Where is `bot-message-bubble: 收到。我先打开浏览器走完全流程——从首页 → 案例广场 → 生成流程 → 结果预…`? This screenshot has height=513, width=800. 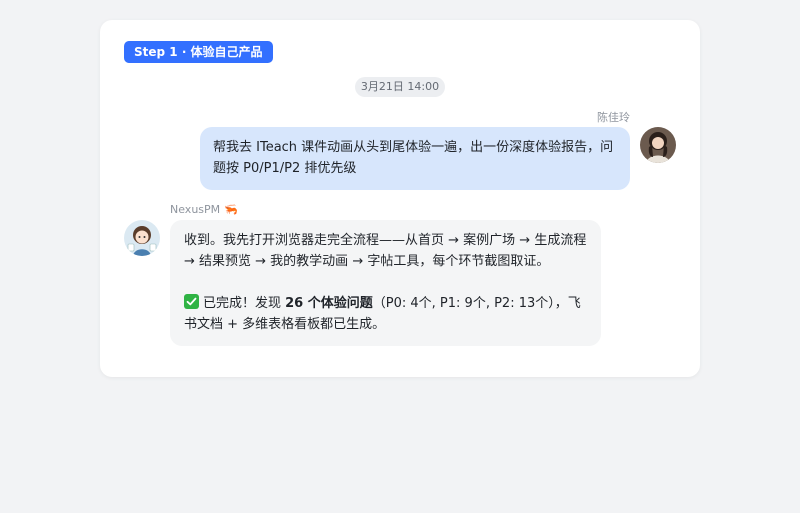 bot-message-bubble: 收到。我先打开浏览器走完全流程——从首页 → 案例广场 → 生成流程 → 结果预… is located at coordinates (385, 283).